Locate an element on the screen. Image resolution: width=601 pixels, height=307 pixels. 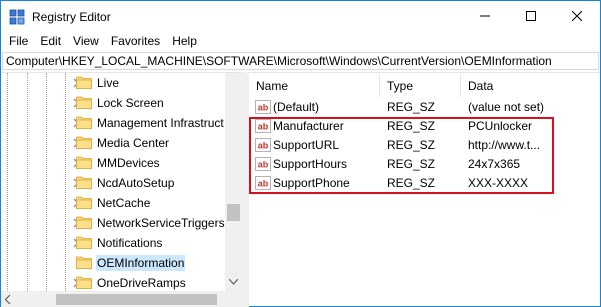
menu-view: View is located at coordinates (86, 41).